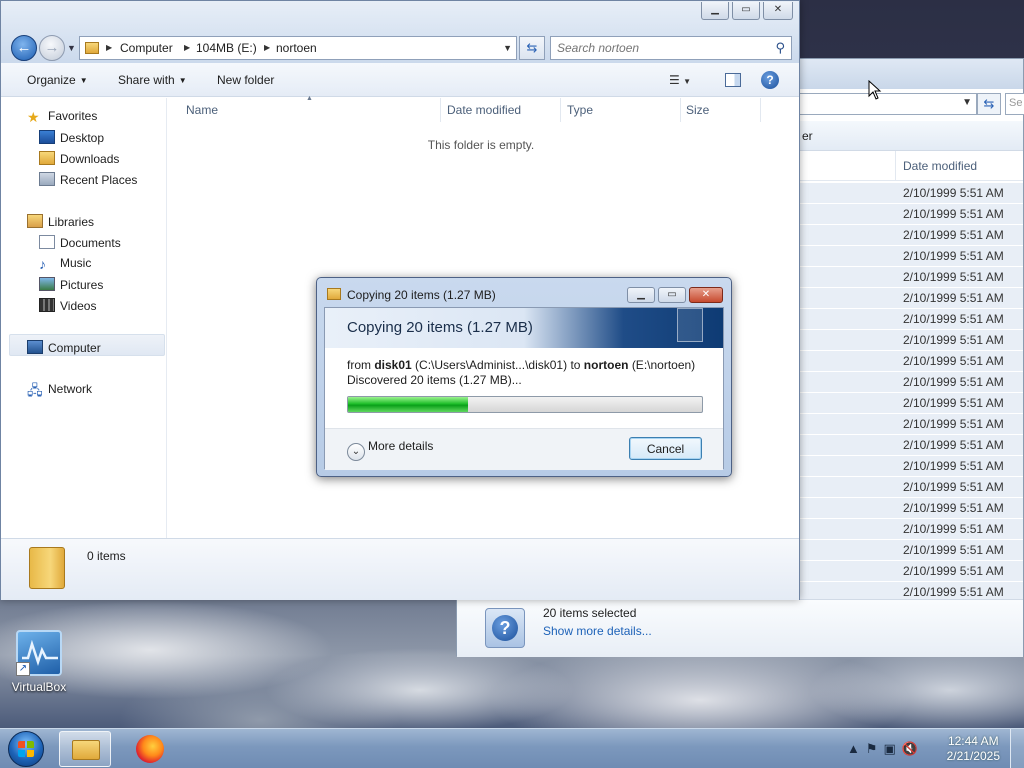 The width and height of the screenshot is (1024, 768). Describe the element at coordinates (1014, 104) in the screenshot. I see `bg-search-input: Se` at that location.